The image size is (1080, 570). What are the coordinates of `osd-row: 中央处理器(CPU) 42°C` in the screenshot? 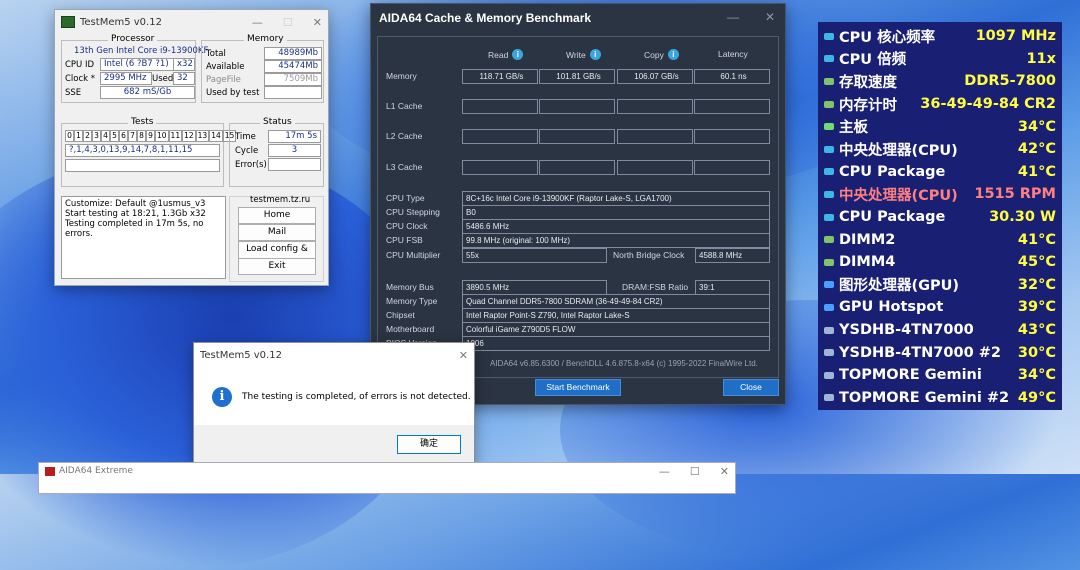 It's located at (940, 149).